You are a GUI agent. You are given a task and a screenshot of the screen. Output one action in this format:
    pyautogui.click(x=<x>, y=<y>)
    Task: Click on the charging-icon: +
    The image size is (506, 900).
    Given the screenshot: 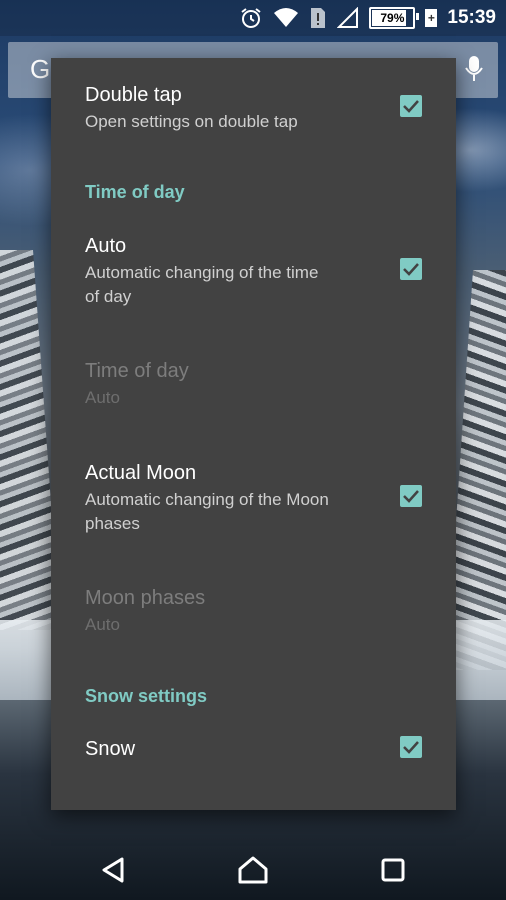 What is the action you would take?
    pyautogui.click(x=431, y=18)
    